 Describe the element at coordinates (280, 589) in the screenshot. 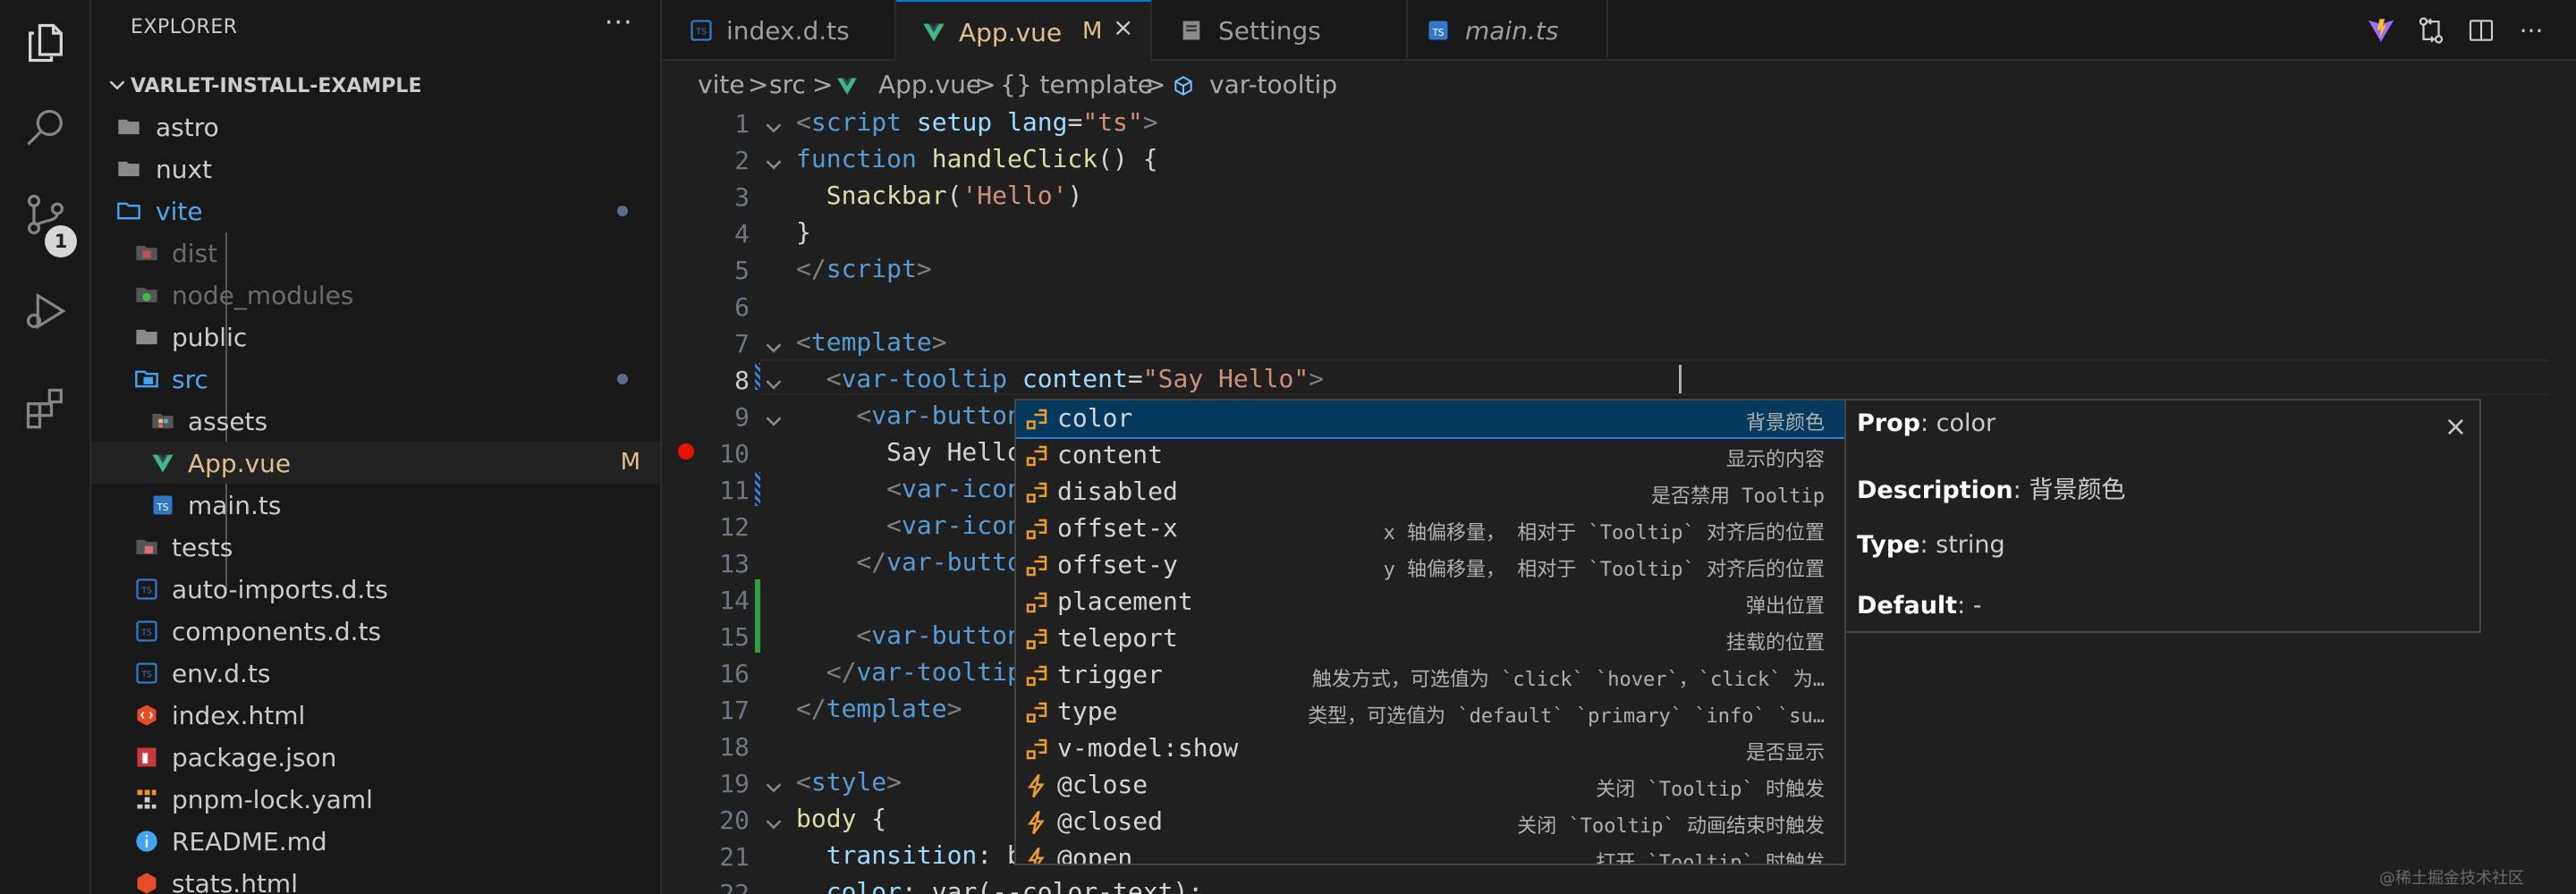

I see `tree-item-label: auto-imports.d.ts` at that location.